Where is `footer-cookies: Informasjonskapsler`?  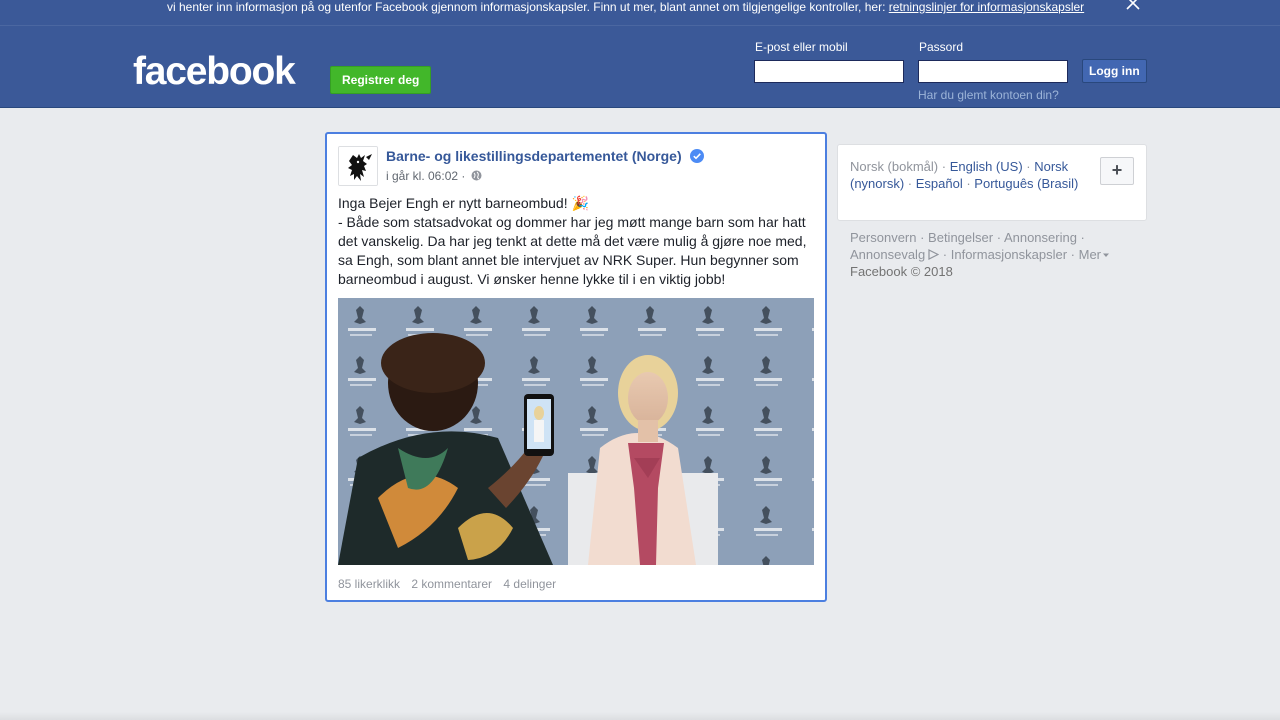
footer-cookies: Informasjonskapsler is located at coordinates (1009, 254).